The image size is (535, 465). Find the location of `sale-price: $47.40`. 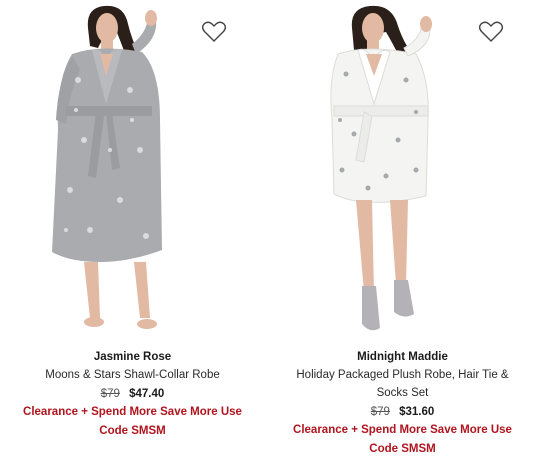

sale-price: $47.40 is located at coordinates (147, 394).